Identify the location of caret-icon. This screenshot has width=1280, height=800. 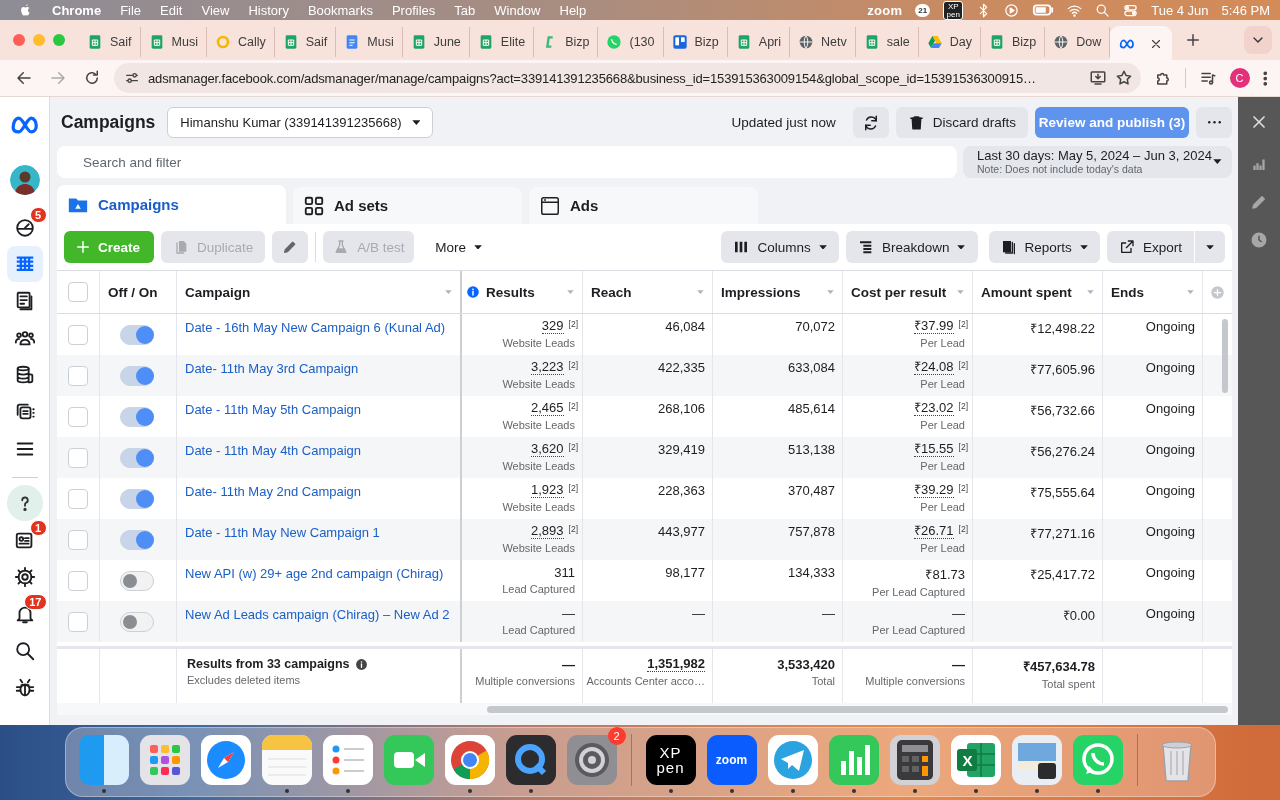
(1210, 247).